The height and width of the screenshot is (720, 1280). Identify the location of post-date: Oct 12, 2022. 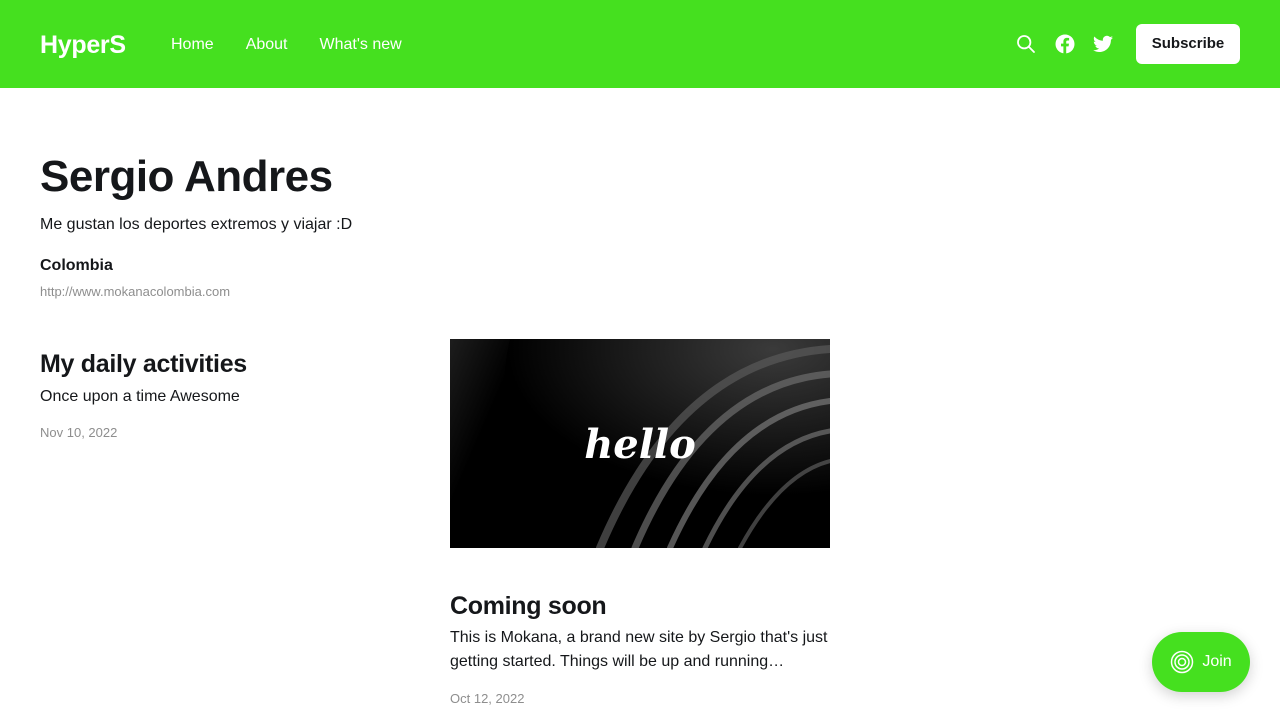
(487, 698).